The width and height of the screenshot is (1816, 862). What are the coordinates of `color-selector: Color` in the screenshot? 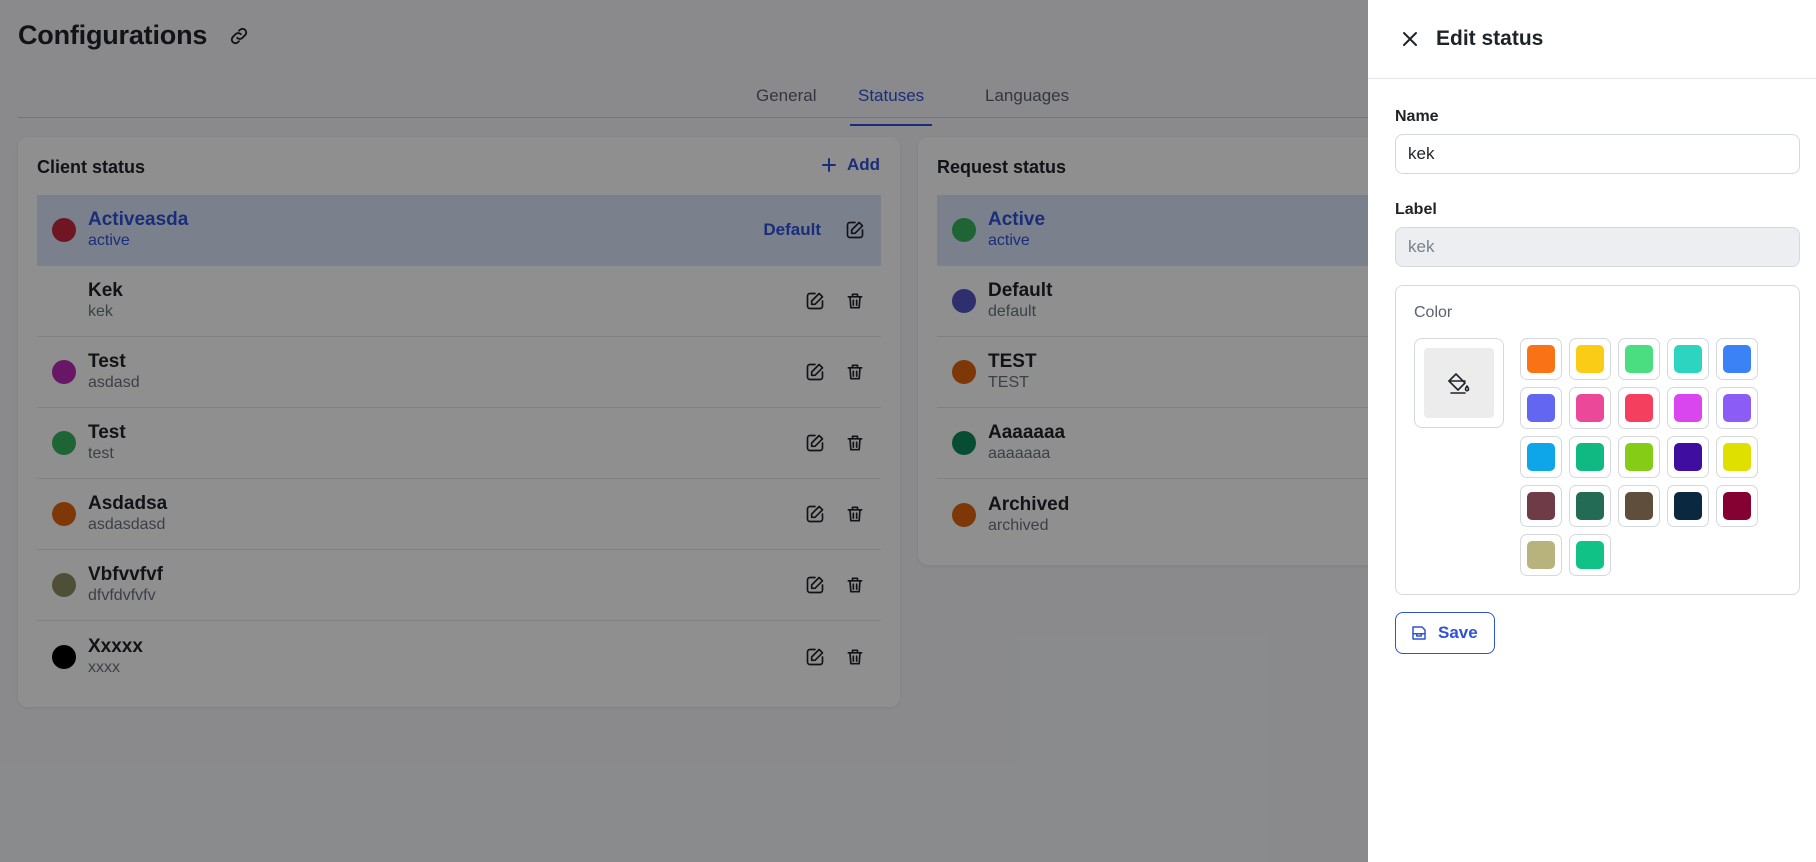 It's located at (1597, 440).